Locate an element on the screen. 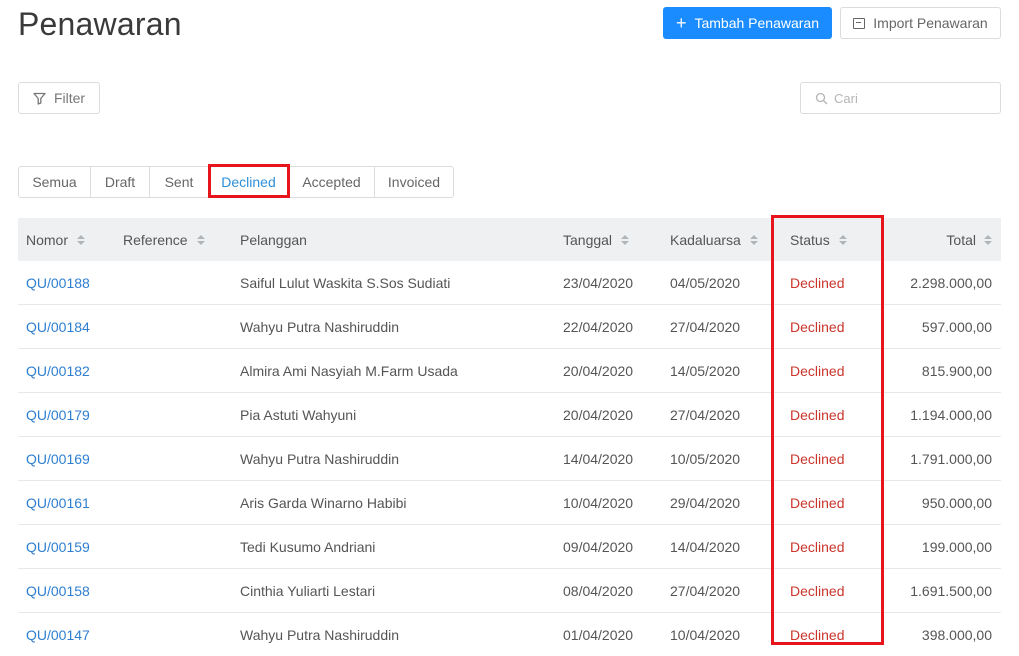 The height and width of the screenshot is (656, 1019). import-quotation-button: Import Penawaran is located at coordinates (920, 23).